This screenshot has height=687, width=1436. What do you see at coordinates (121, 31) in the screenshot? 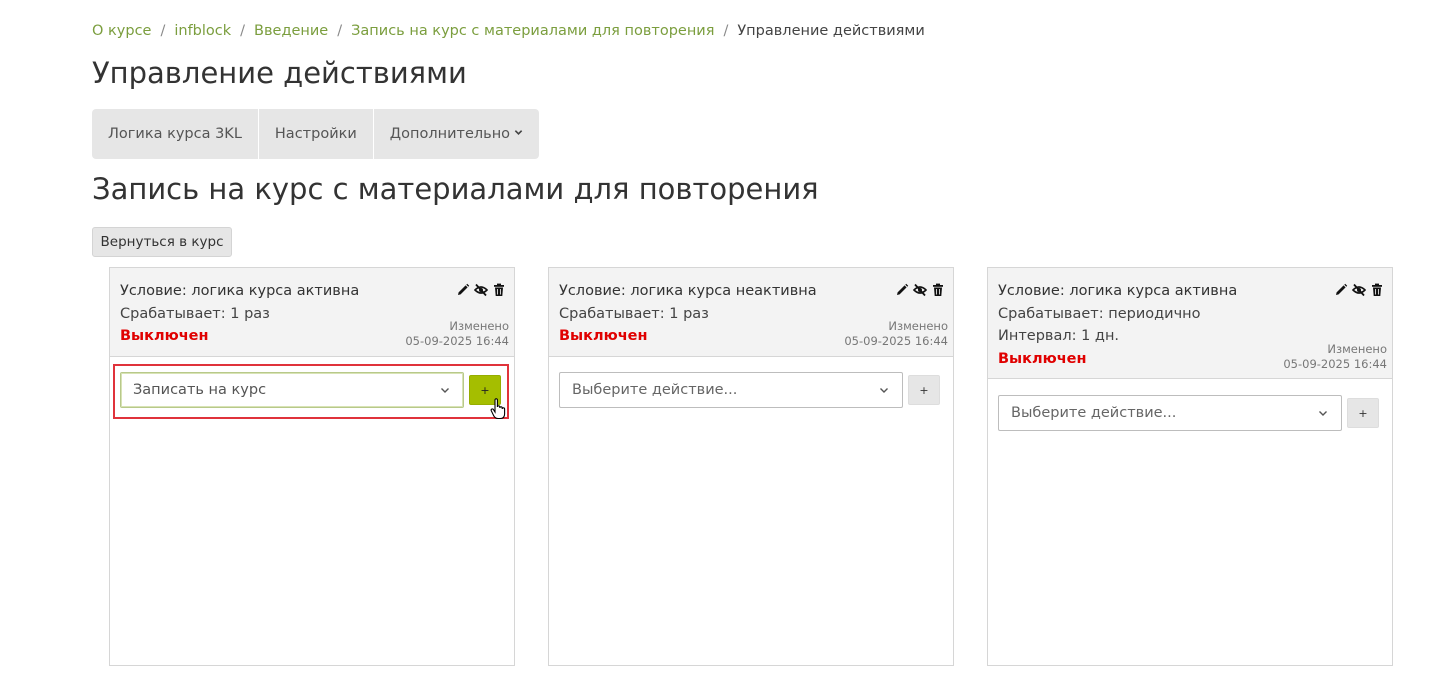
I see `breadcrumb-link-course: О курсе` at bounding box center [121, 31].